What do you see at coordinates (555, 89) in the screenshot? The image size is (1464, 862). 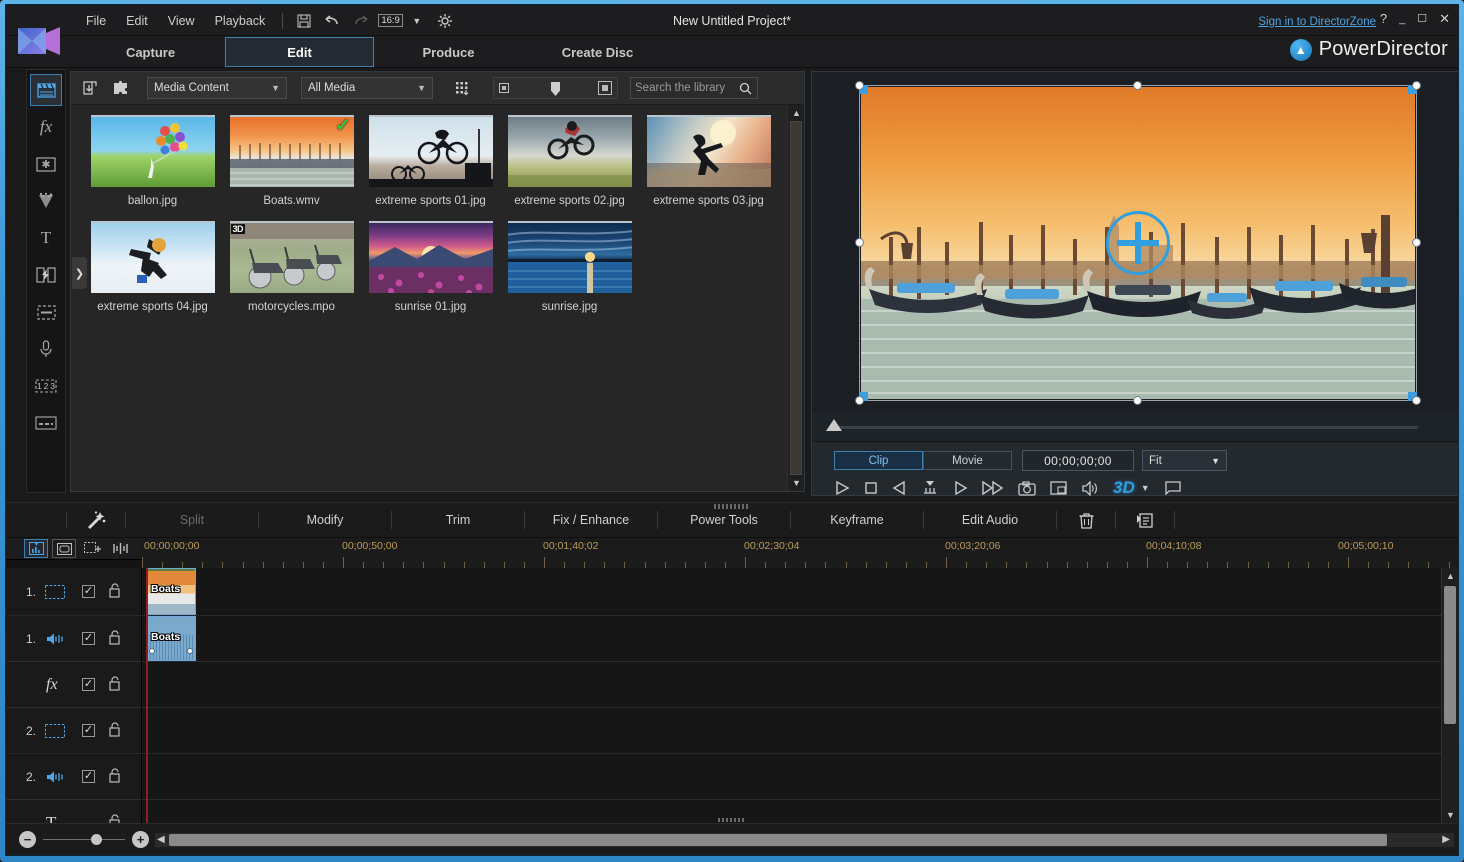 I see `slider-knob` at bounding box center [555, 89].